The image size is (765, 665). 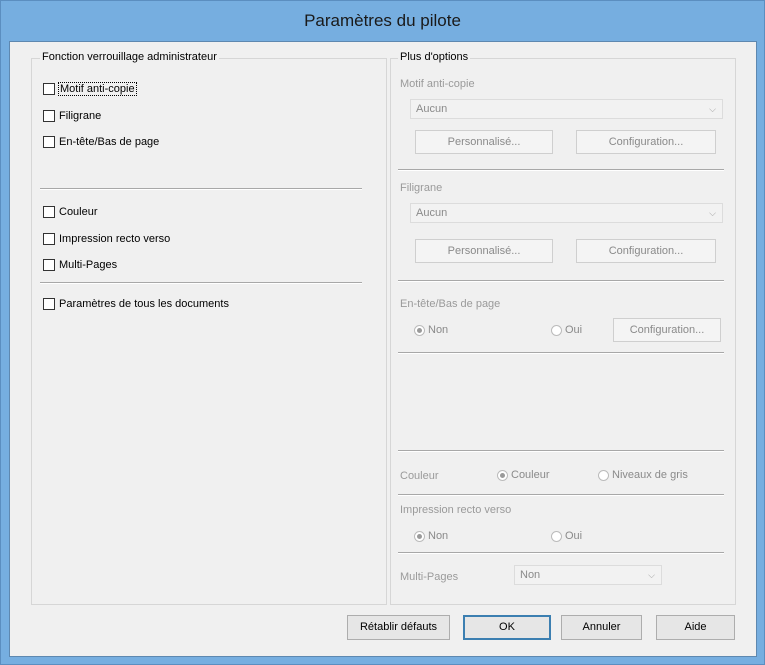 What do you see at coordinates (421, 188) in the screenshot?
I see `watermark-label: Filigrane` at bounding box center [421, 188].